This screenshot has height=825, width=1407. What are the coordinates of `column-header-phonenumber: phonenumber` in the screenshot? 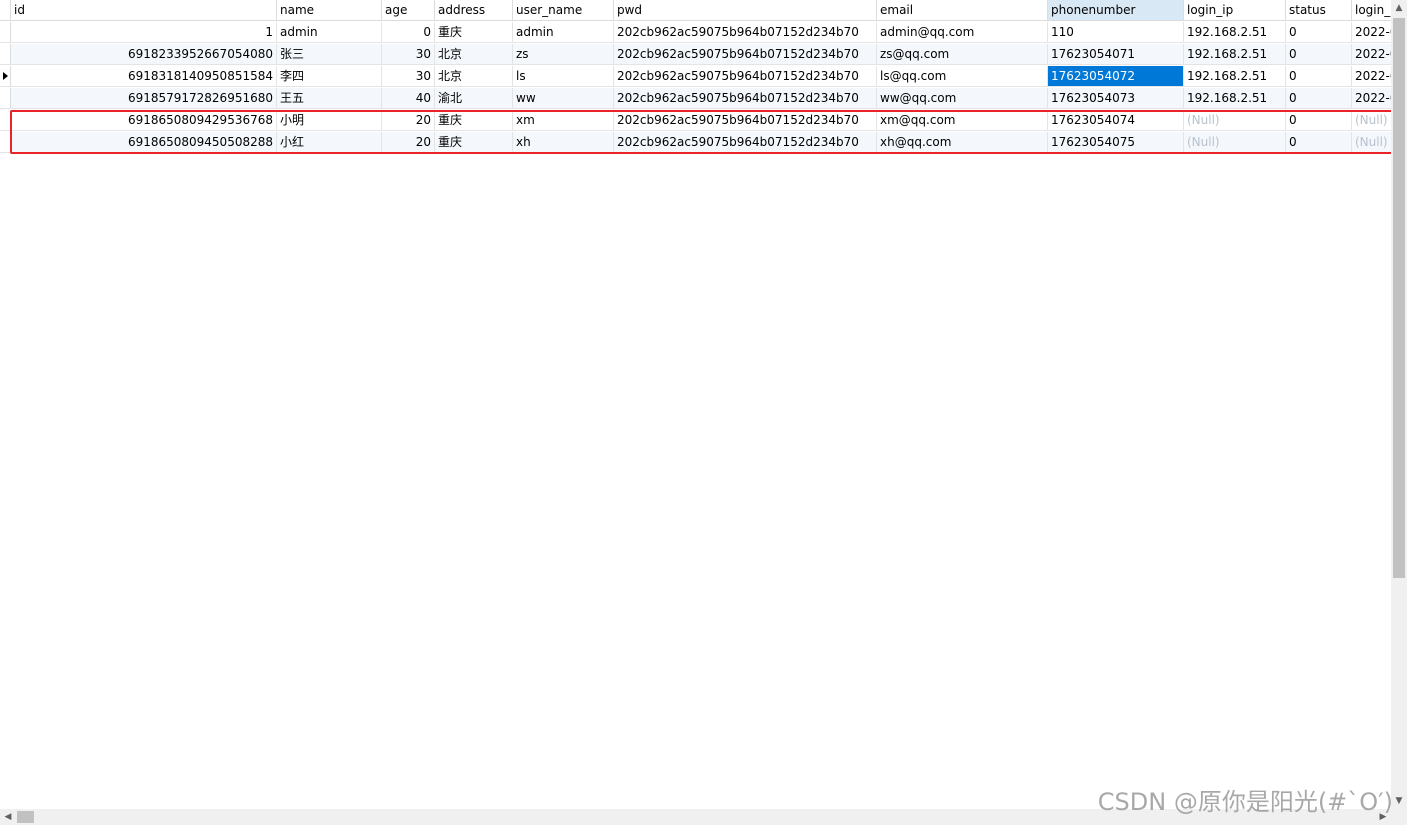 It's located at (1116, 10).